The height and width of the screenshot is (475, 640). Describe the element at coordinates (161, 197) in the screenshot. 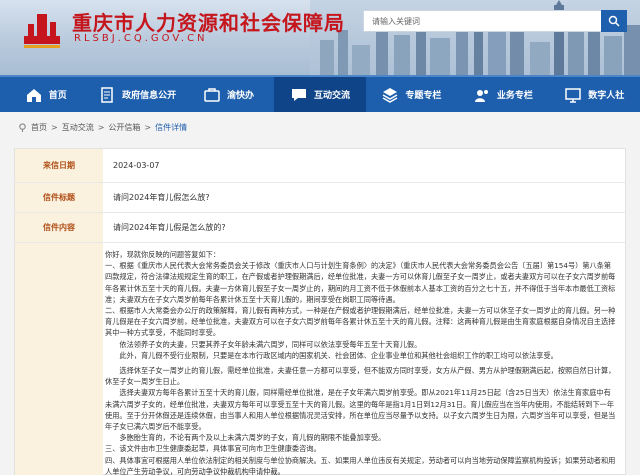

I see `title-value: 请问2024年育儿假怎么放?` at that location.